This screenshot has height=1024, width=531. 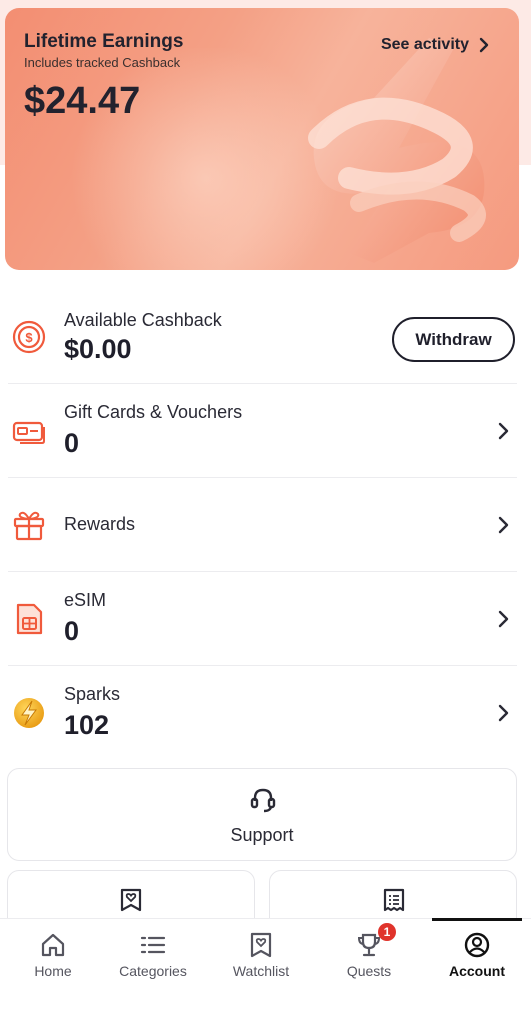 What do you see at coordinates (53, 945) in the screenshot?
I see `home-icon` at bounding box center [53, 945].